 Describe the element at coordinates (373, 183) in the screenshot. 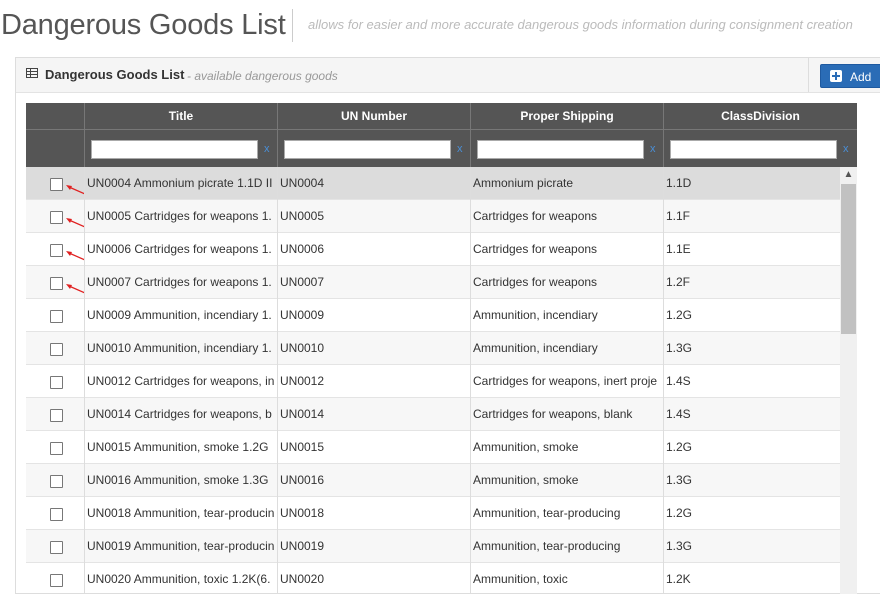

I see `cell-un-number: UN0004` at that location.